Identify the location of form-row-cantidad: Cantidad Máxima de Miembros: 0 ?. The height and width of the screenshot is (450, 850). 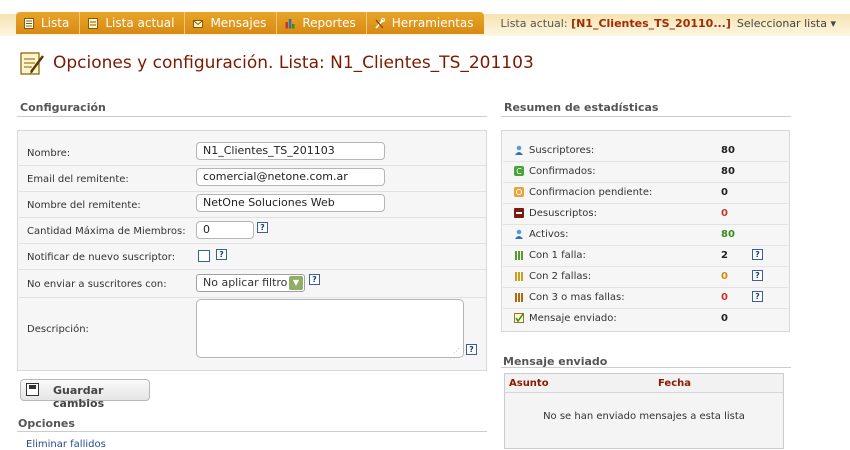
(252, 230).